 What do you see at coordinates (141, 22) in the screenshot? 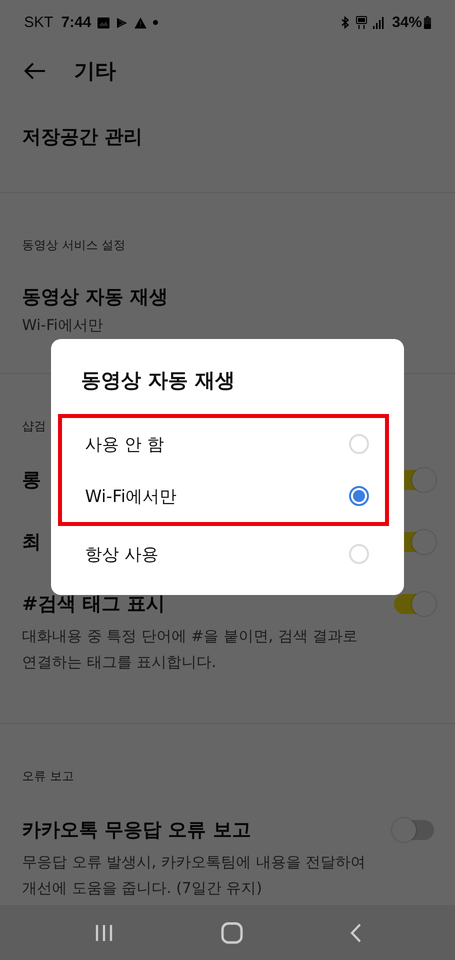
I see `warning-icon` at bounding box center [141, 22].